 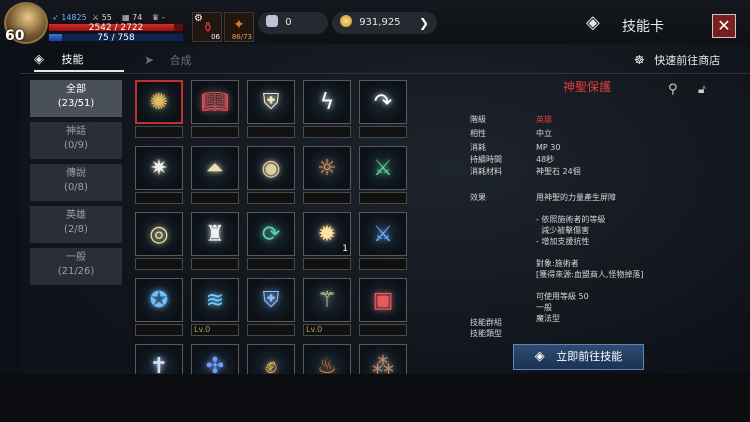 What do you see at coordinates (673, 89) in the screenshot?
I see `search-icon: ⚲` at bounding box center [673, 89].